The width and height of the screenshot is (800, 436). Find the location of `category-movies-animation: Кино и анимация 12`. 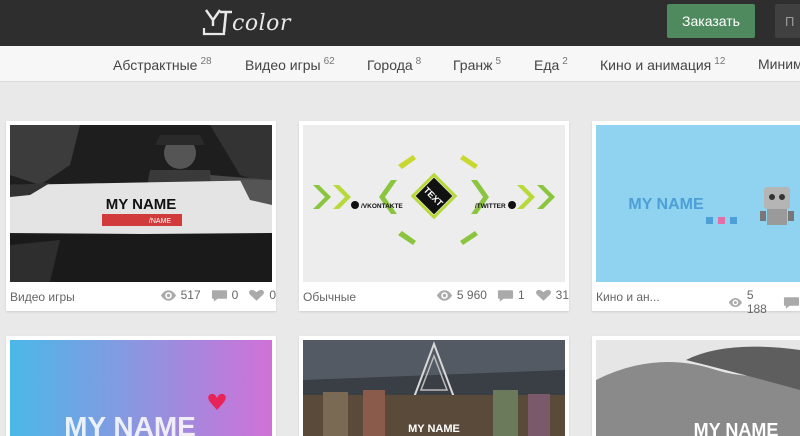

category-movies-animation: Кино и анимация 12 is located at coordinates (662, 64).